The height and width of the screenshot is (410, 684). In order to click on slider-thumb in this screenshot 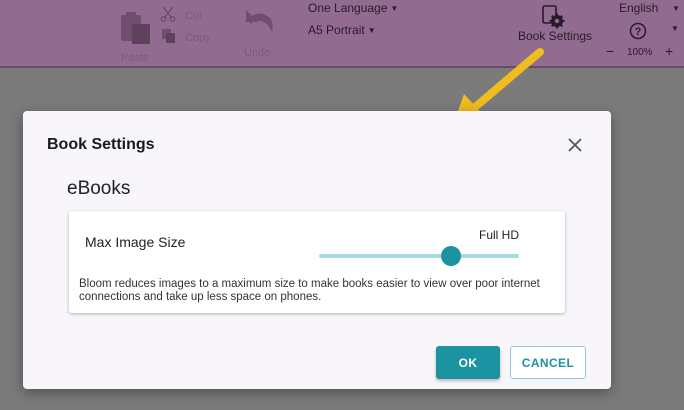, I will do `click(451, 256)`.